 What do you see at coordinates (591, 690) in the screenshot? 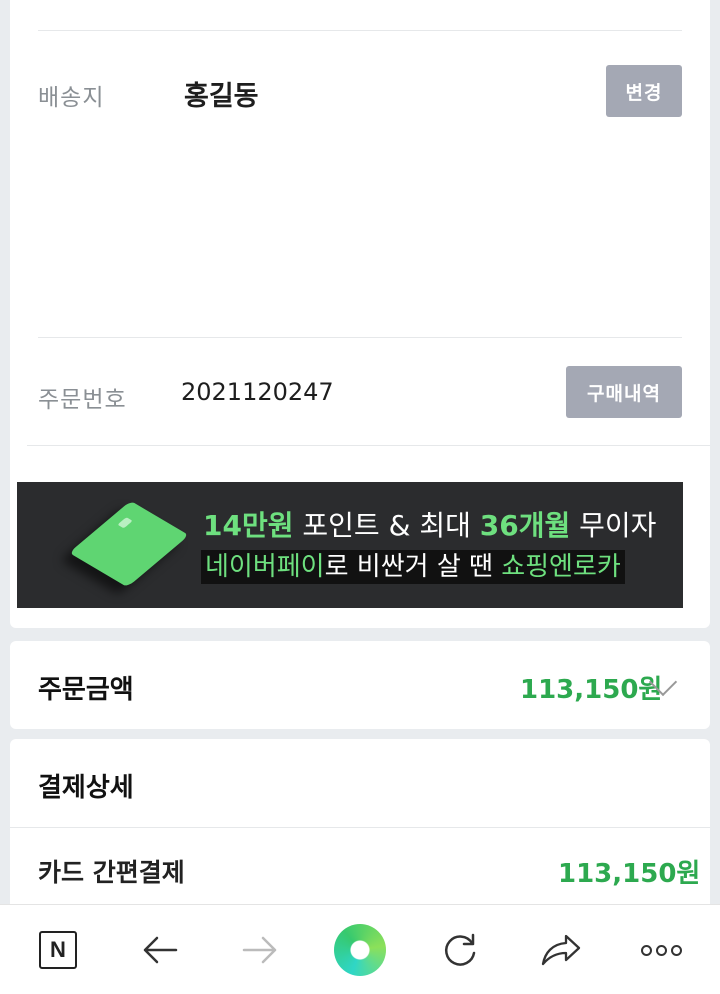
I see `order-amount-value: 113,150원` at bounding box center [591, 690].